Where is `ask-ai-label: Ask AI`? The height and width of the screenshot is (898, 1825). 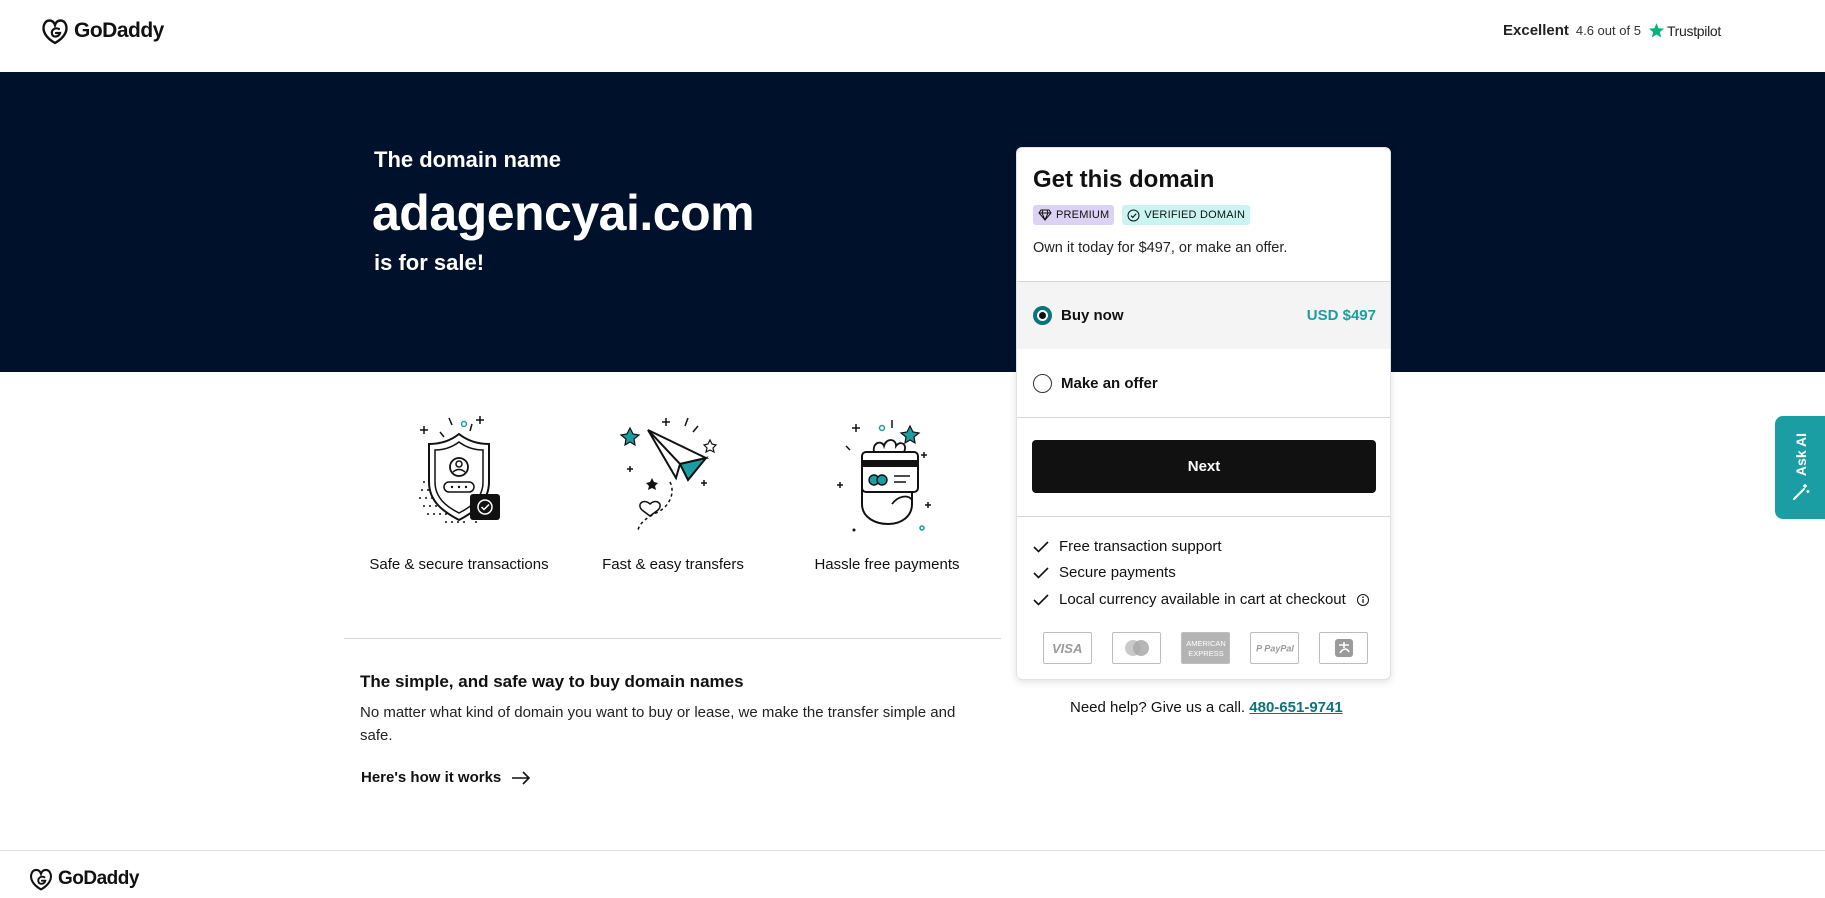
ask-ai-label: Ask AI is located at coordinates (1801, 454).